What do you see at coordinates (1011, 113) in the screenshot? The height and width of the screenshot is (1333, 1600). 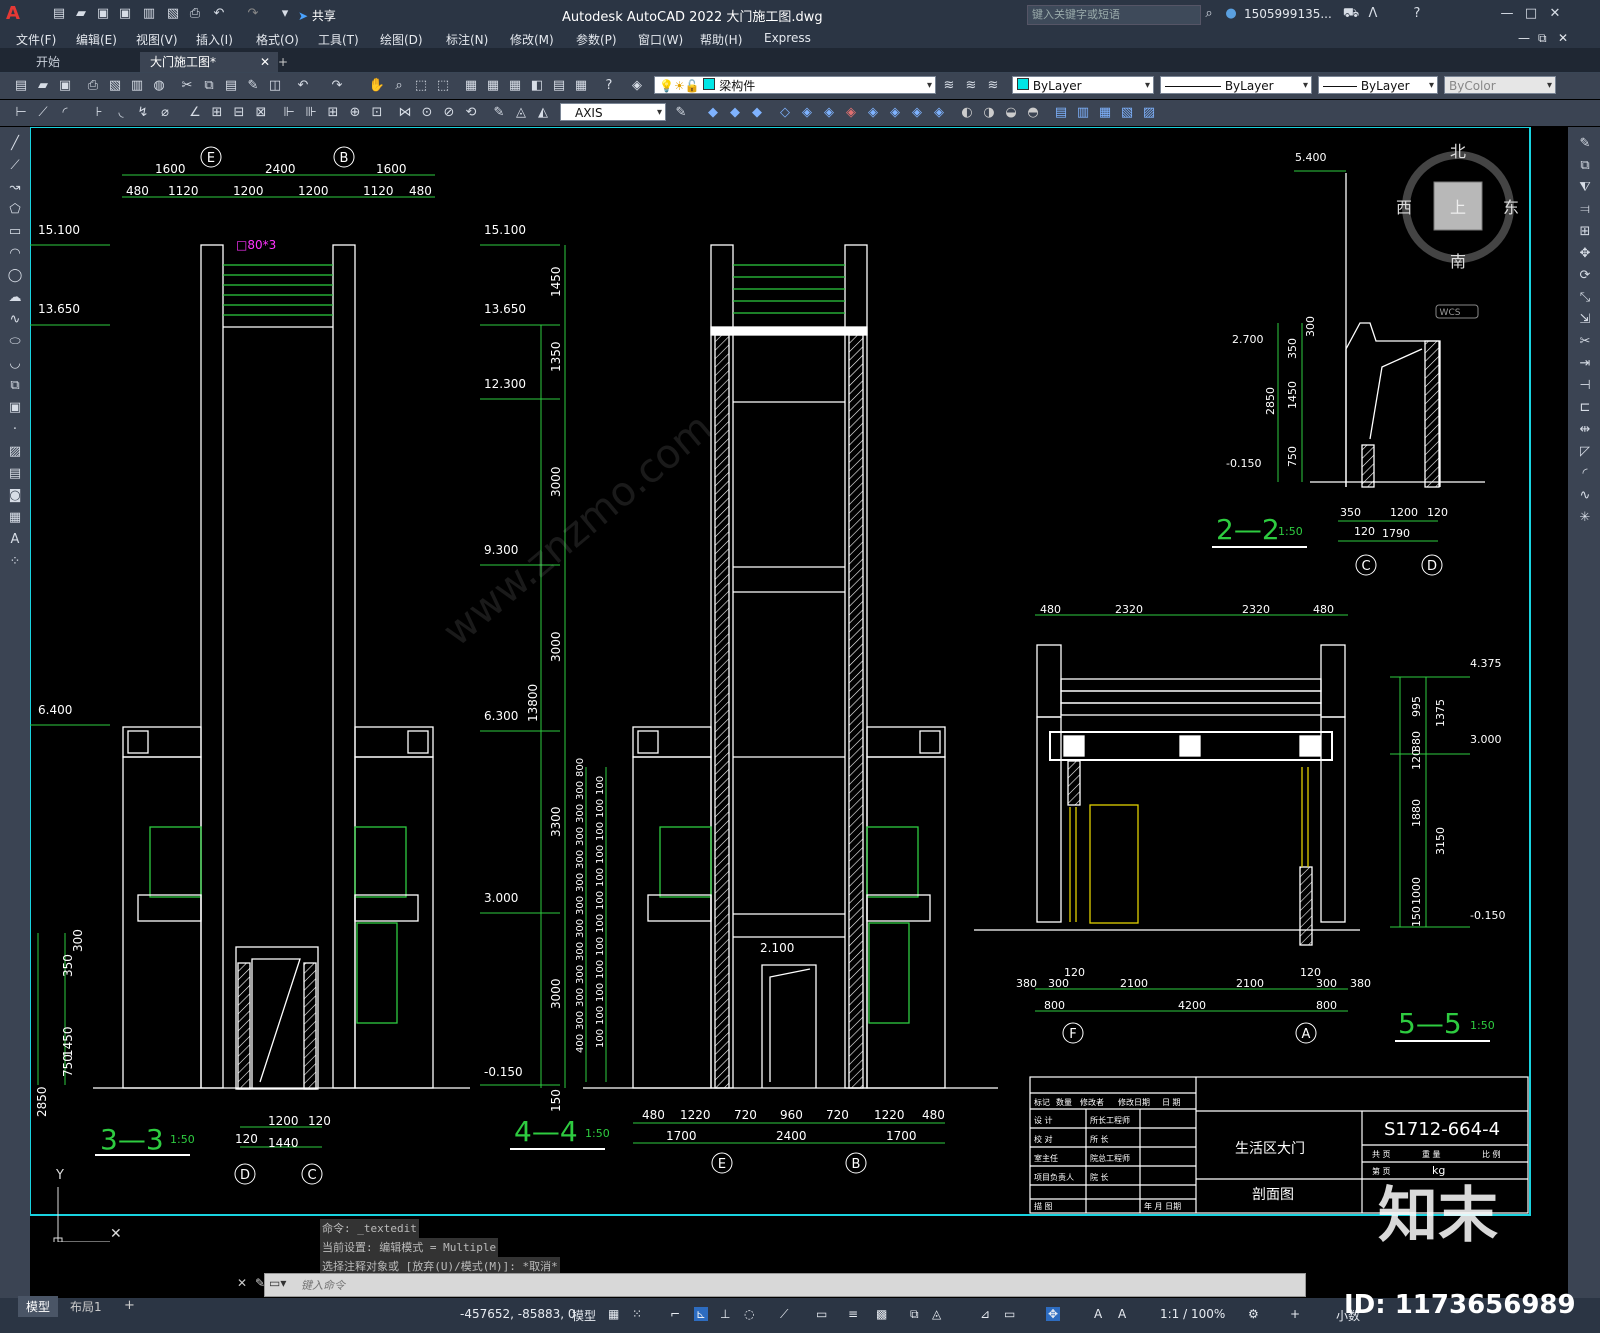 I see `view-icon-14: ◒` at bounding box center [1011, 113].